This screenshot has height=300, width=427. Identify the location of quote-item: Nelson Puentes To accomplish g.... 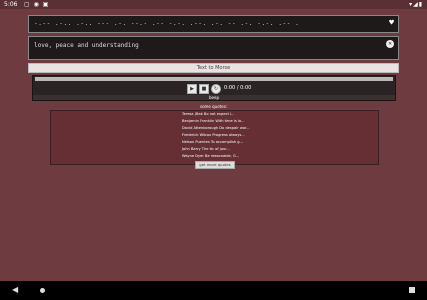
(218, 142).